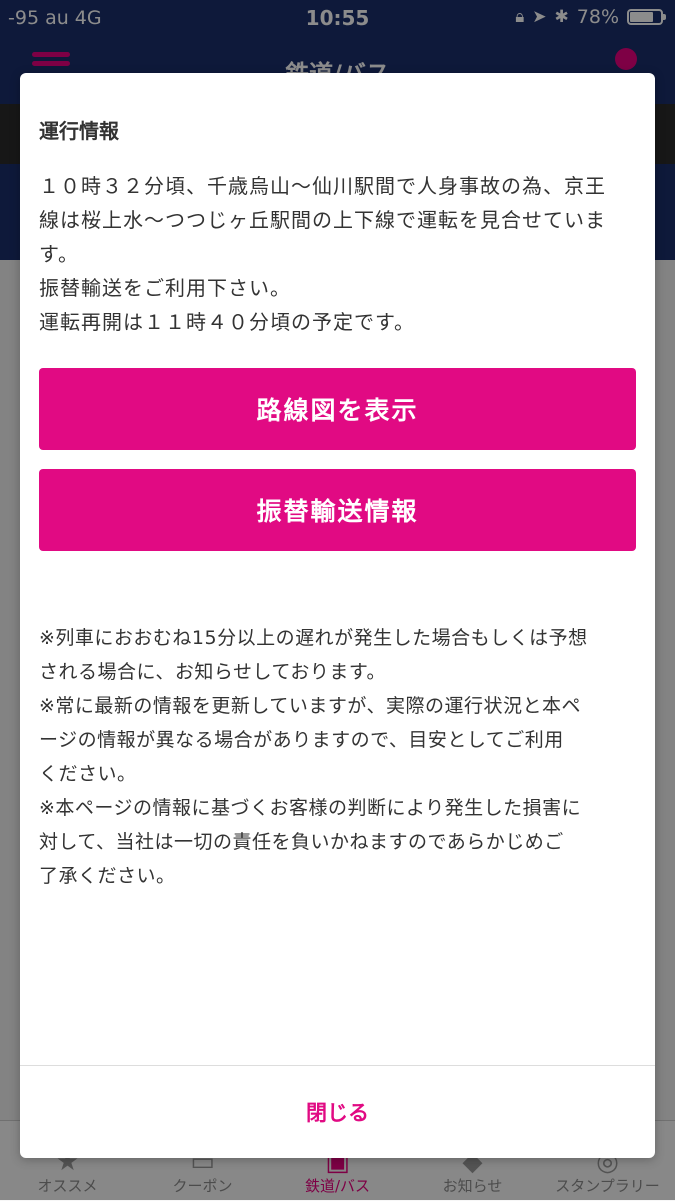 This screenshot has width=675, height=1201. I want to click on dialog-footer: 閉じる, so click(337, 1111).